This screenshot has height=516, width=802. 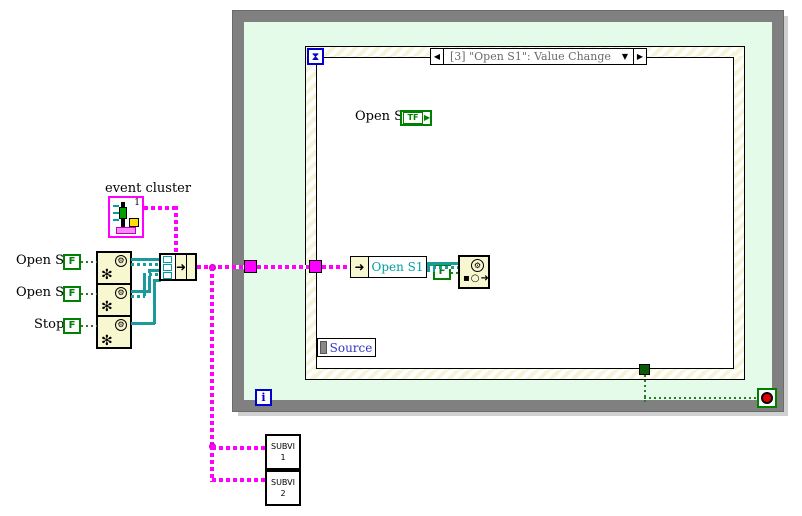 I want to click on wire-unbundle-to-f-b, so click(x=431, y=270).